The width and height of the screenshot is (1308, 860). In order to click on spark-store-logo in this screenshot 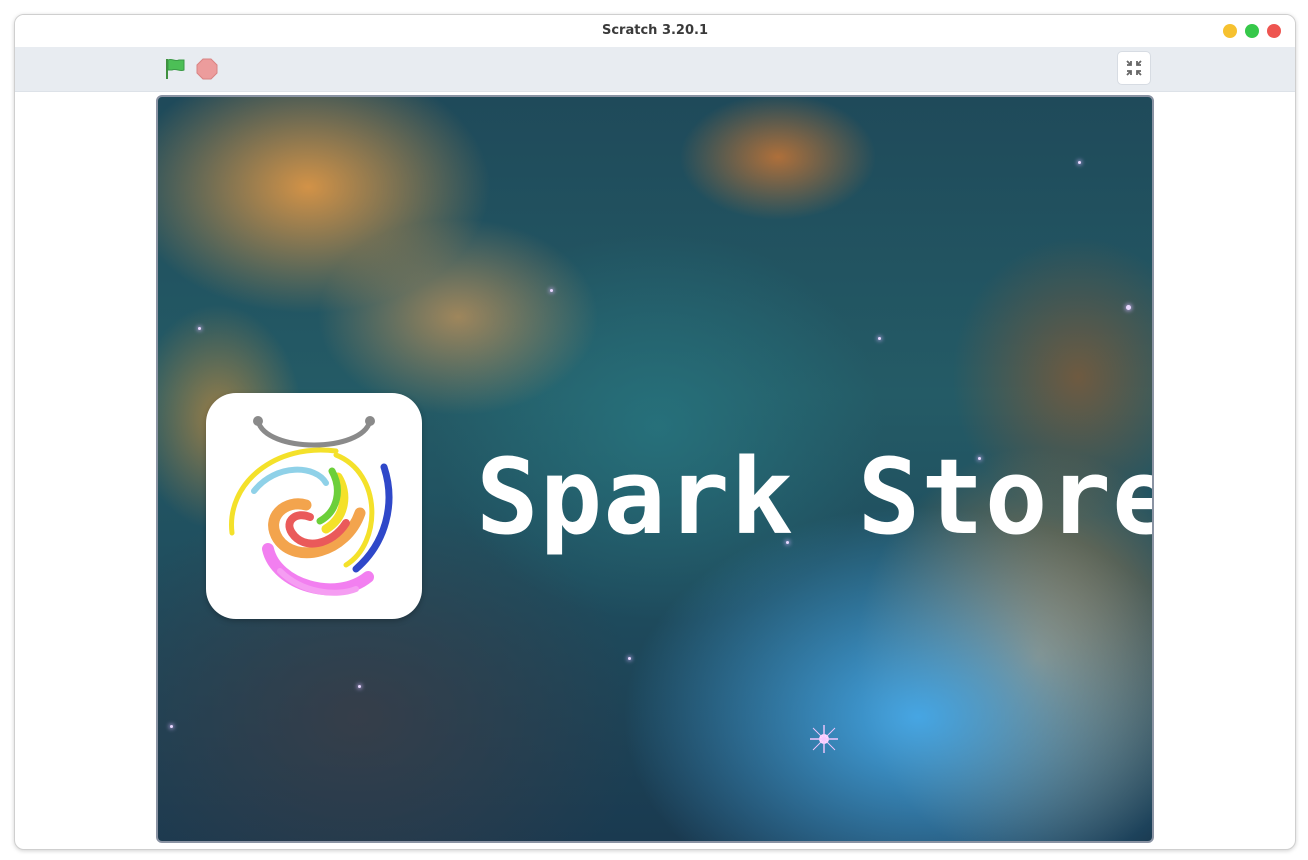, I will do `click(314, 506)`.